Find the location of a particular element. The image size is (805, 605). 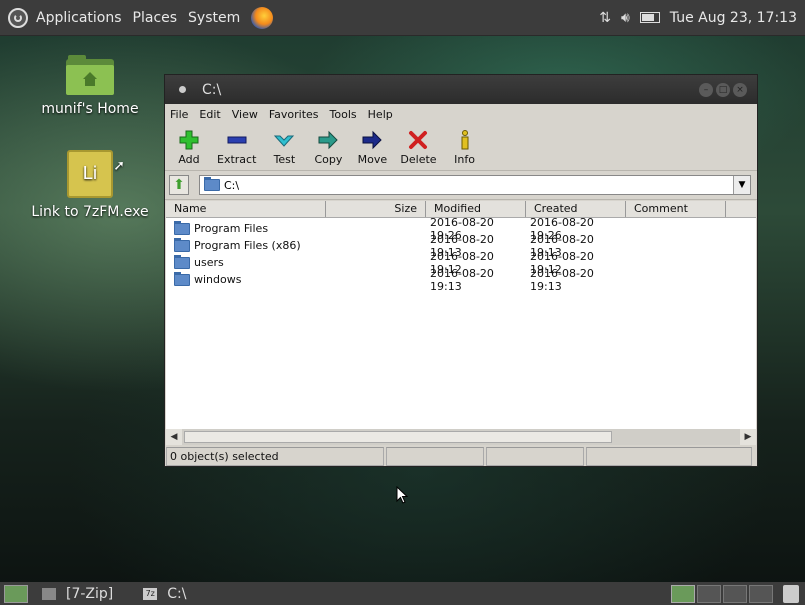

applications-menu: Applications is located at coordinates (79, 18).